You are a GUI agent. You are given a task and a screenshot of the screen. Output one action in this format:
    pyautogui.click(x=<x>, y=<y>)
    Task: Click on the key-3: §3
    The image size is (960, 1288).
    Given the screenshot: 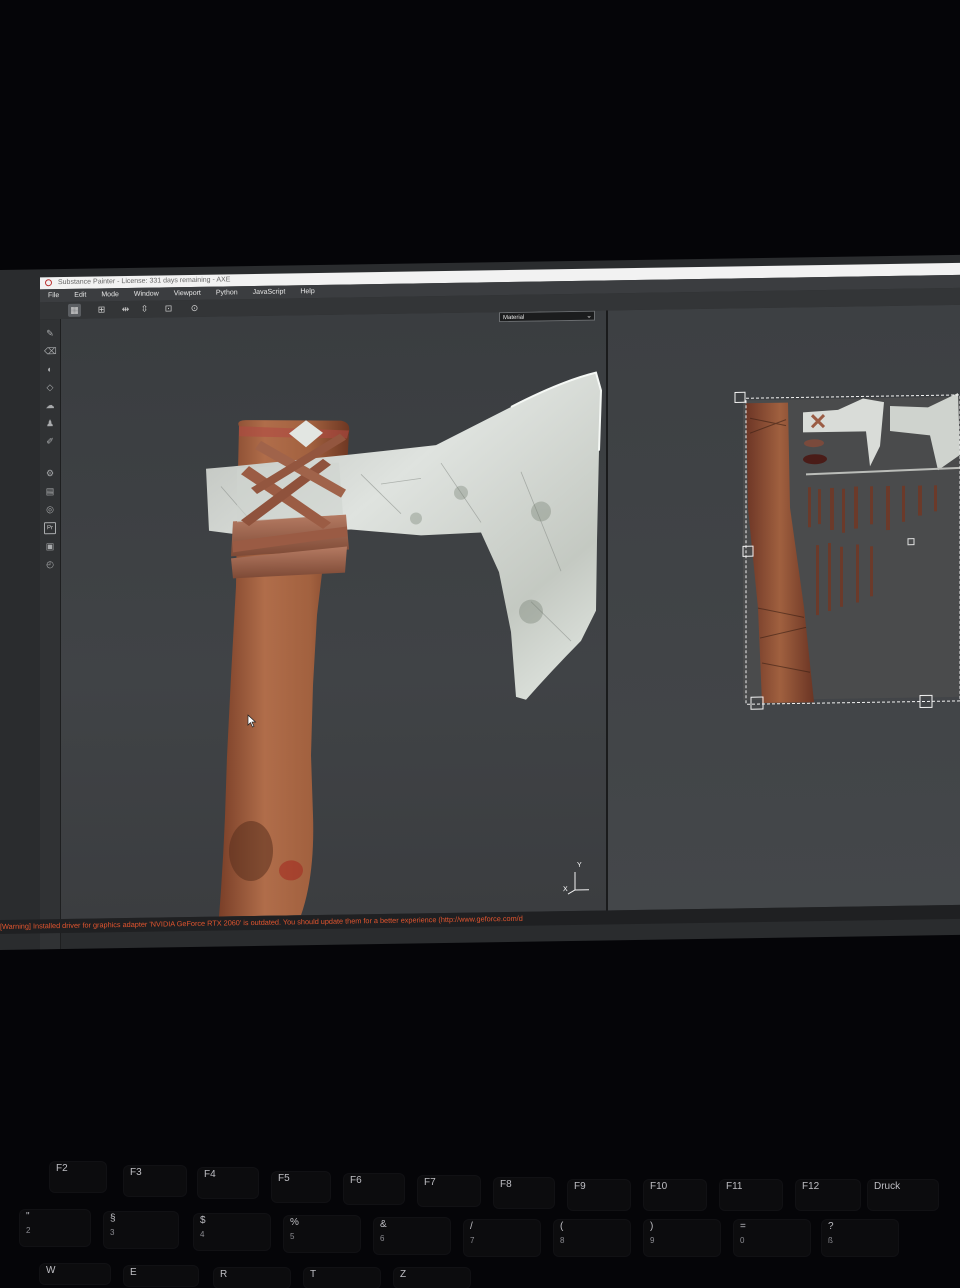 What is the action you would take?
    pyautogui.click(x=141, y=1230)
    